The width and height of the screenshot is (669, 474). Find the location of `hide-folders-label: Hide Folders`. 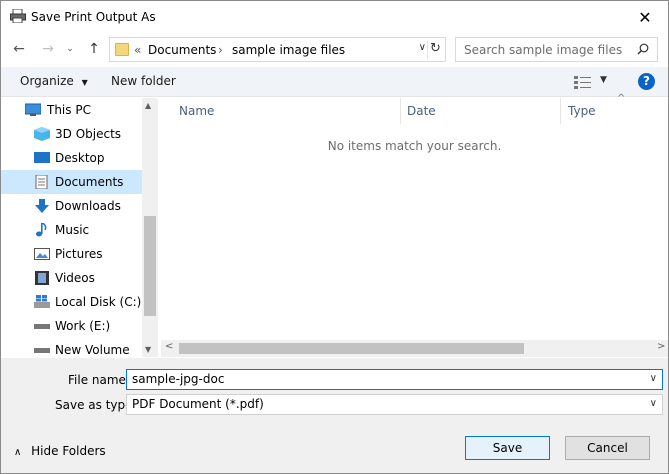

hide-folders-label: Hide Folders is located at coordinates (68, 451).